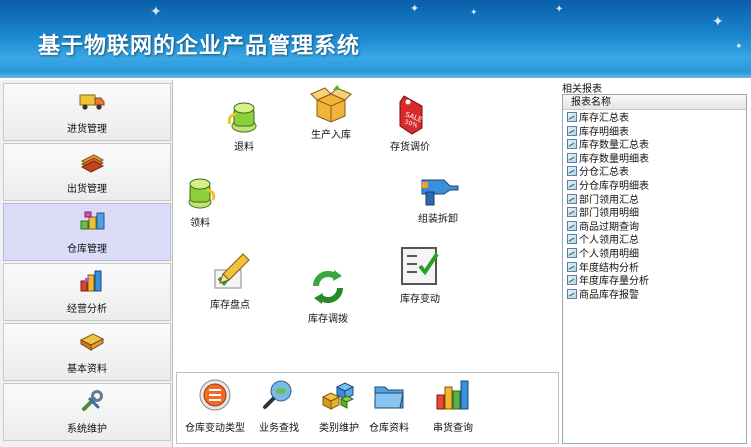 This screenshot has width=751, height=447. I want to click on report-item-label: 商品库存报警, so click(609, 295).